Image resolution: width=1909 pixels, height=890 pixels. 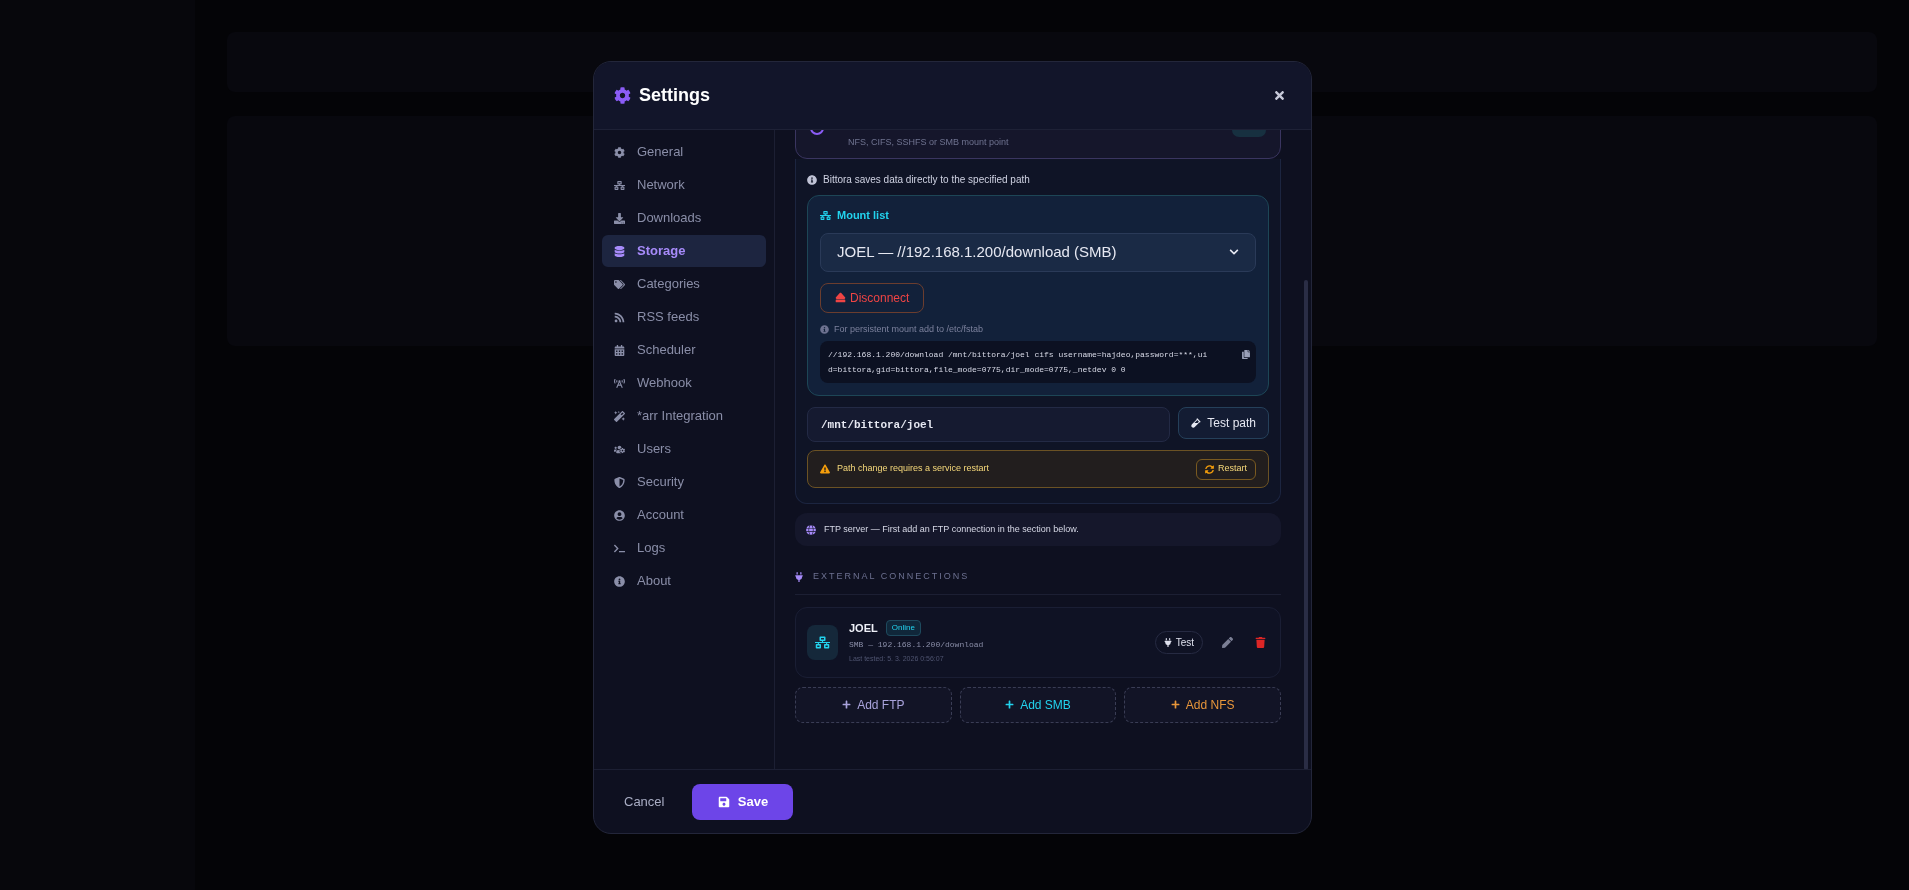 What do you see at coordinates (684, 251) in the screenshot?
I see `sidebar-item: Storage` at bounding box center [684, 251].